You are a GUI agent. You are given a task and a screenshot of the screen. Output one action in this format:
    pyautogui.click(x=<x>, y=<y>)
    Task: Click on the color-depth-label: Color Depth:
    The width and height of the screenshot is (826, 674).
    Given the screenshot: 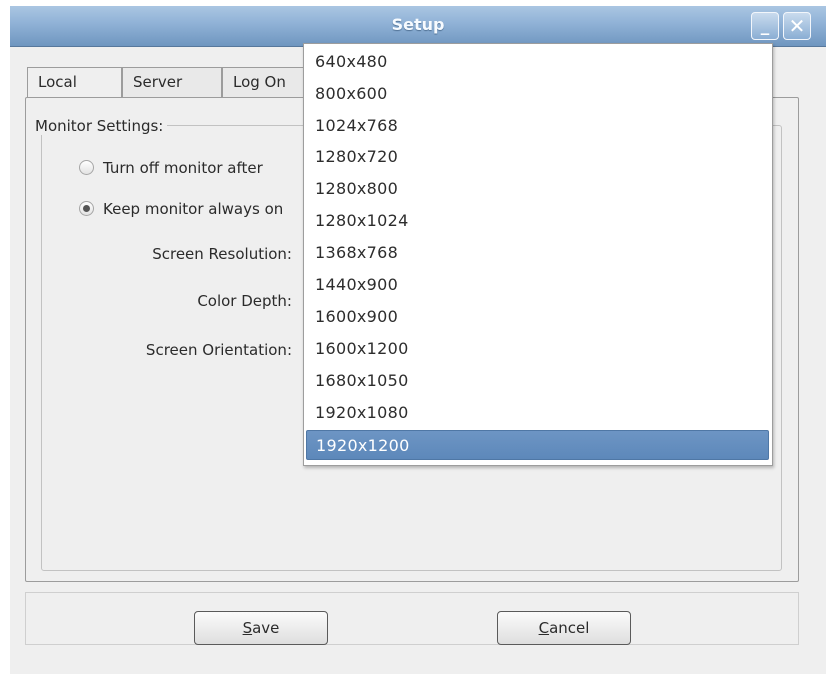 What is the action you would take?
    pyautogui.click(x=244, y=301)
    